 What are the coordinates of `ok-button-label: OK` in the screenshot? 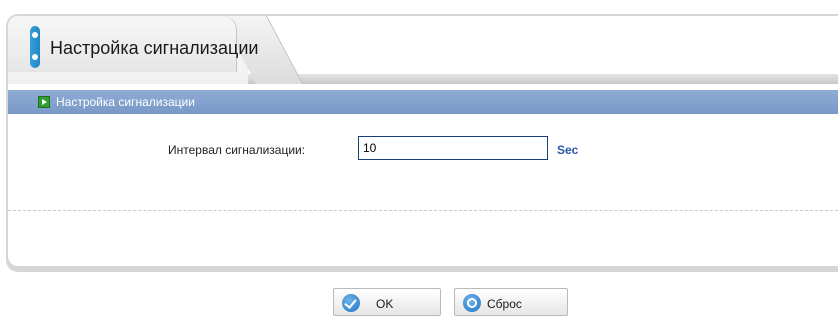 It's located at (385, 304).